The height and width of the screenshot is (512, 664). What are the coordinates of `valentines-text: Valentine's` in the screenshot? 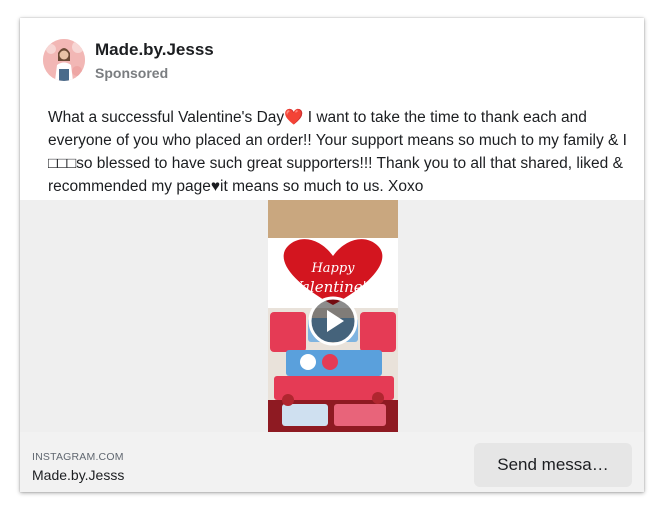 It's located at (333, 287).